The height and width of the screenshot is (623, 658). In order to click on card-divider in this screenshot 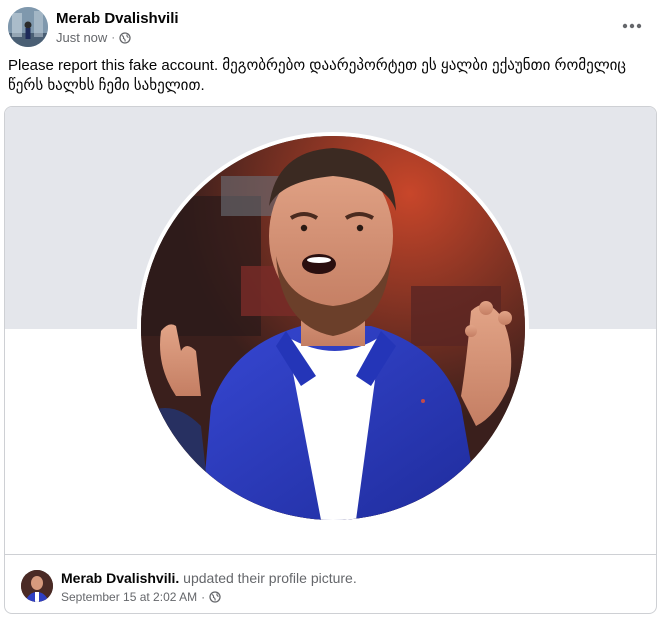, I will do `click(330, 554)`.